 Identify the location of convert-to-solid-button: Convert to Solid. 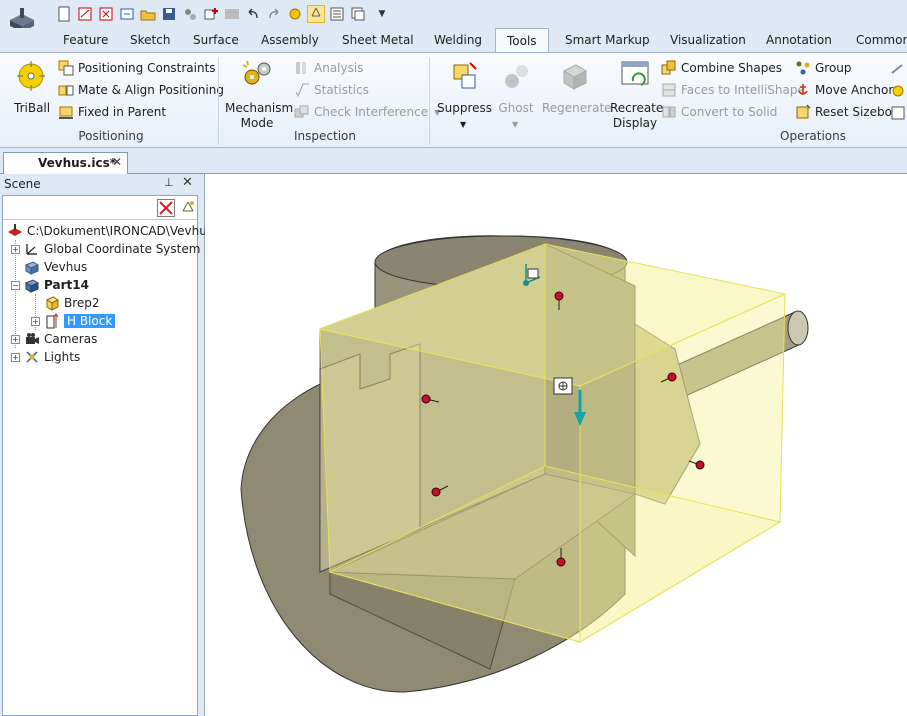
(719, 112).